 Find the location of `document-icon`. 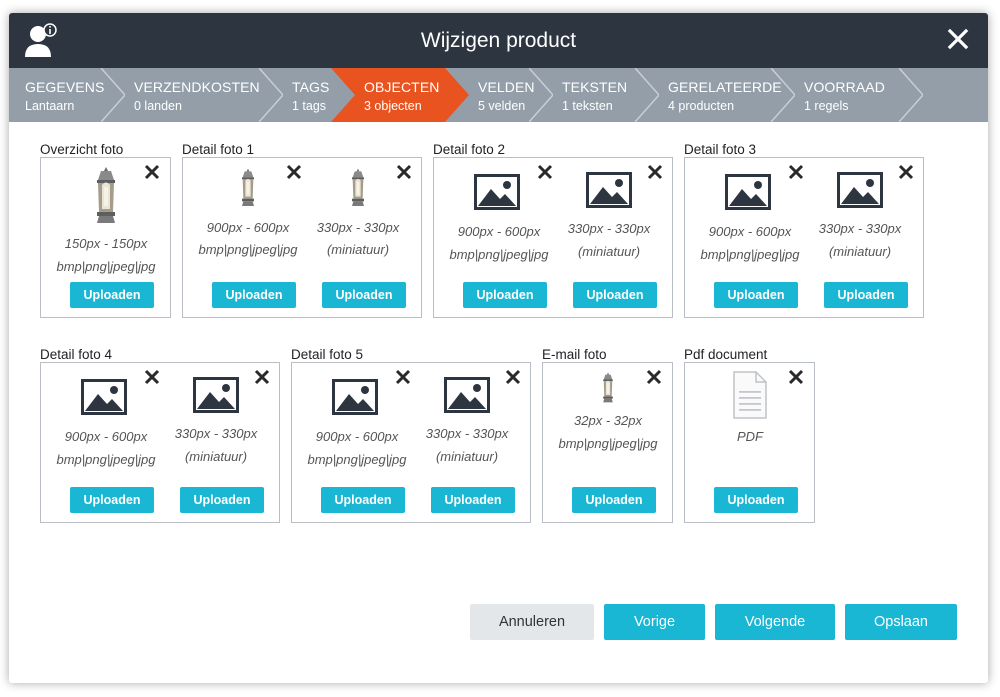

document-icon is located at coordinates (750, 395).